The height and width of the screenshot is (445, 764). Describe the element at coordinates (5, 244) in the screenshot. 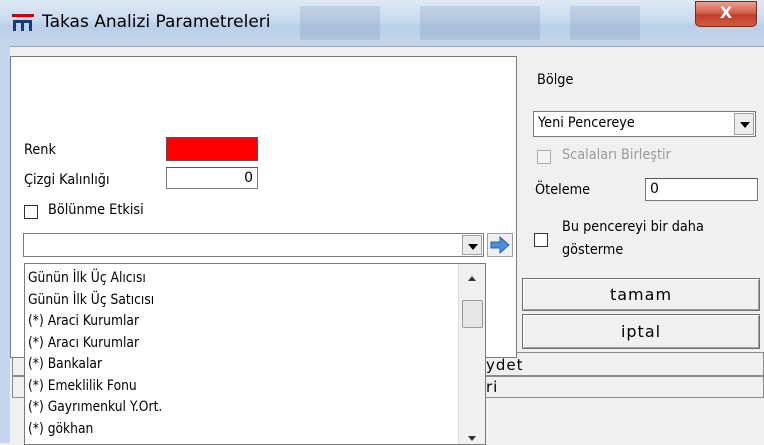

I see `window-frame` at that location.